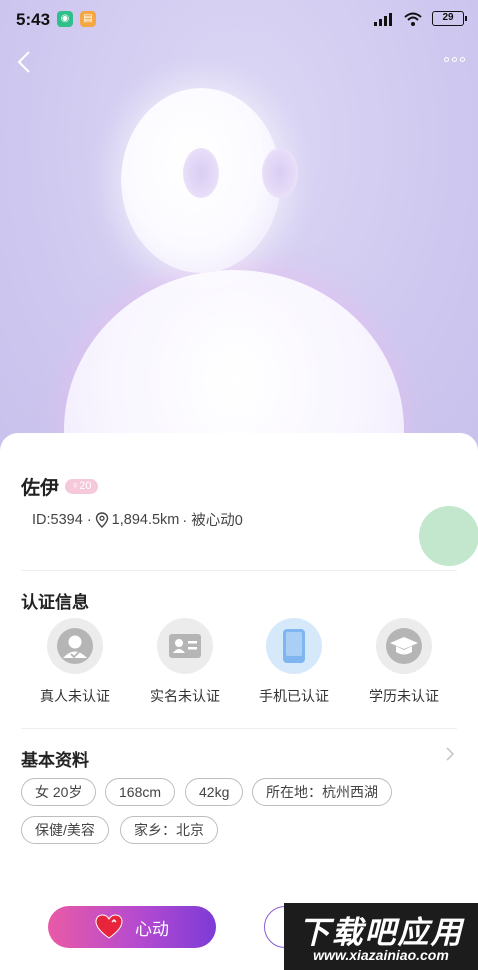 The height and width of the screenshot is (970, 478). I want to click on watermark-overlay: 下载吧应用 www.xiazainiao.com, so click(381, 936).